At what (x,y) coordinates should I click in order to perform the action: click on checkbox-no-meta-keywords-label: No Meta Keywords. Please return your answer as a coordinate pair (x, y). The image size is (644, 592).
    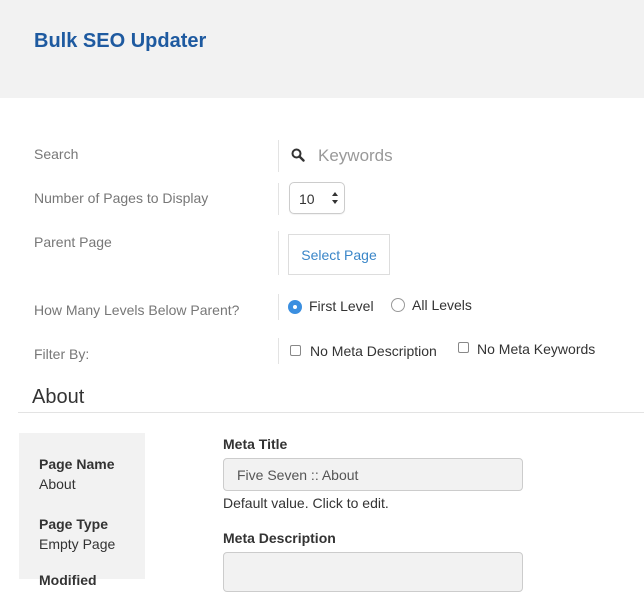
    Looking at the image, I should click on (536, 349).